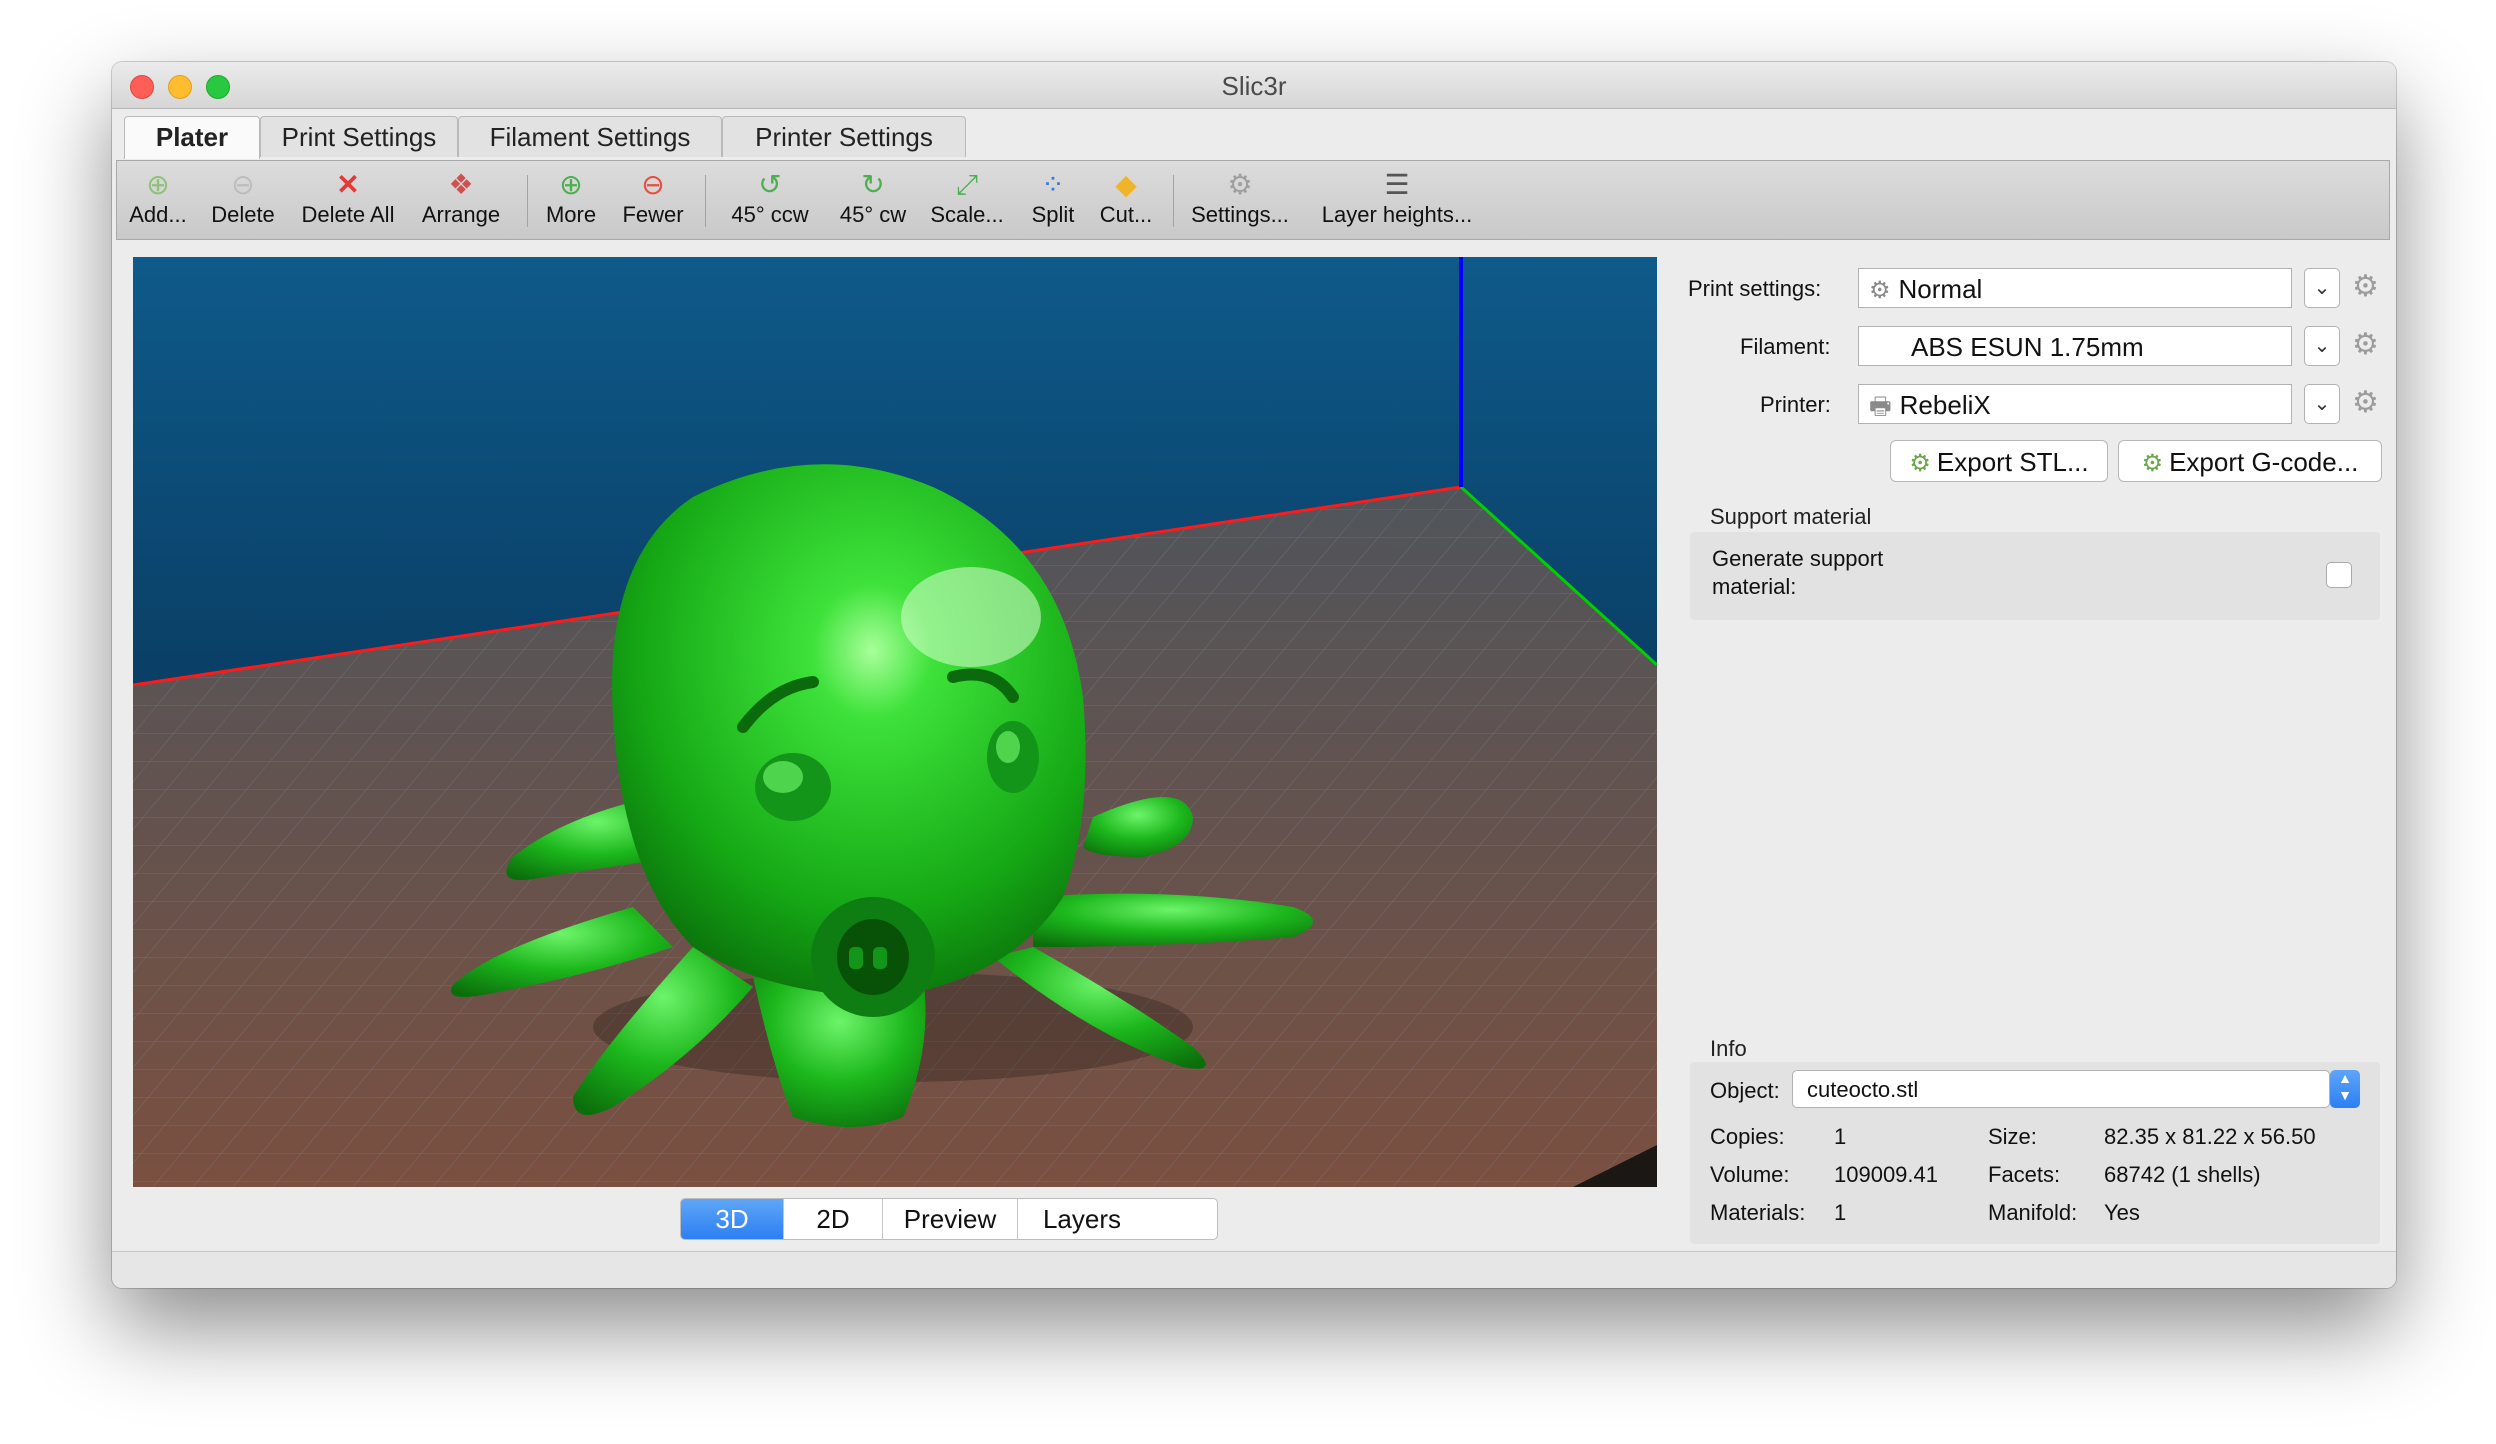 This screenshot has width=2496, height=1444. What do you see at coordinates (2182, 1174) in the screenshot?
I see `facets-value: 68742 (1 shells)` at bounding box center [2182, 1174].